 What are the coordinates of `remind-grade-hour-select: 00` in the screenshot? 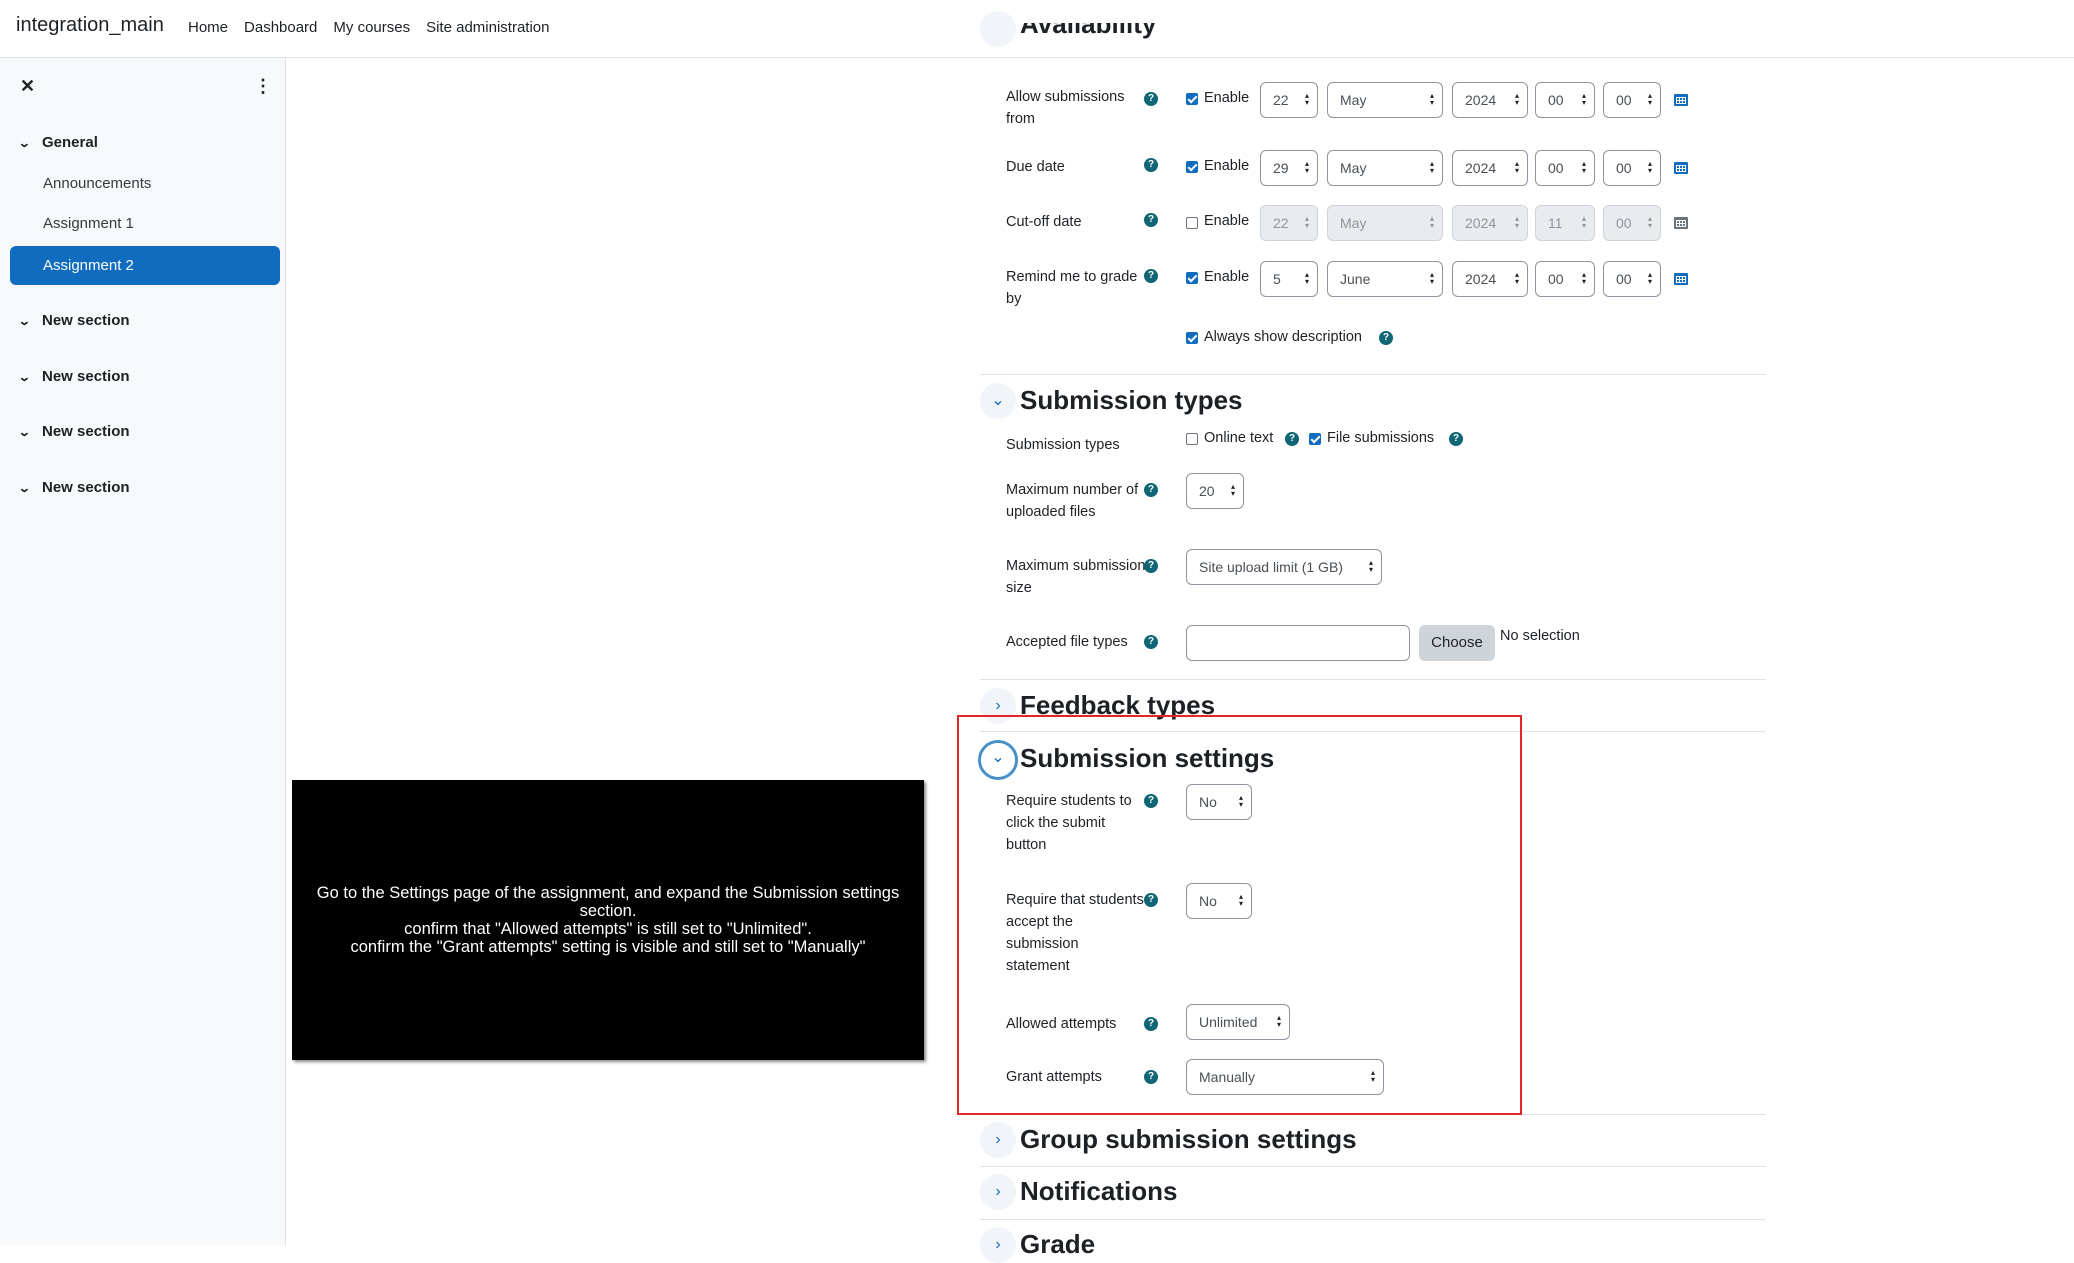 It's located at (1565, 279).